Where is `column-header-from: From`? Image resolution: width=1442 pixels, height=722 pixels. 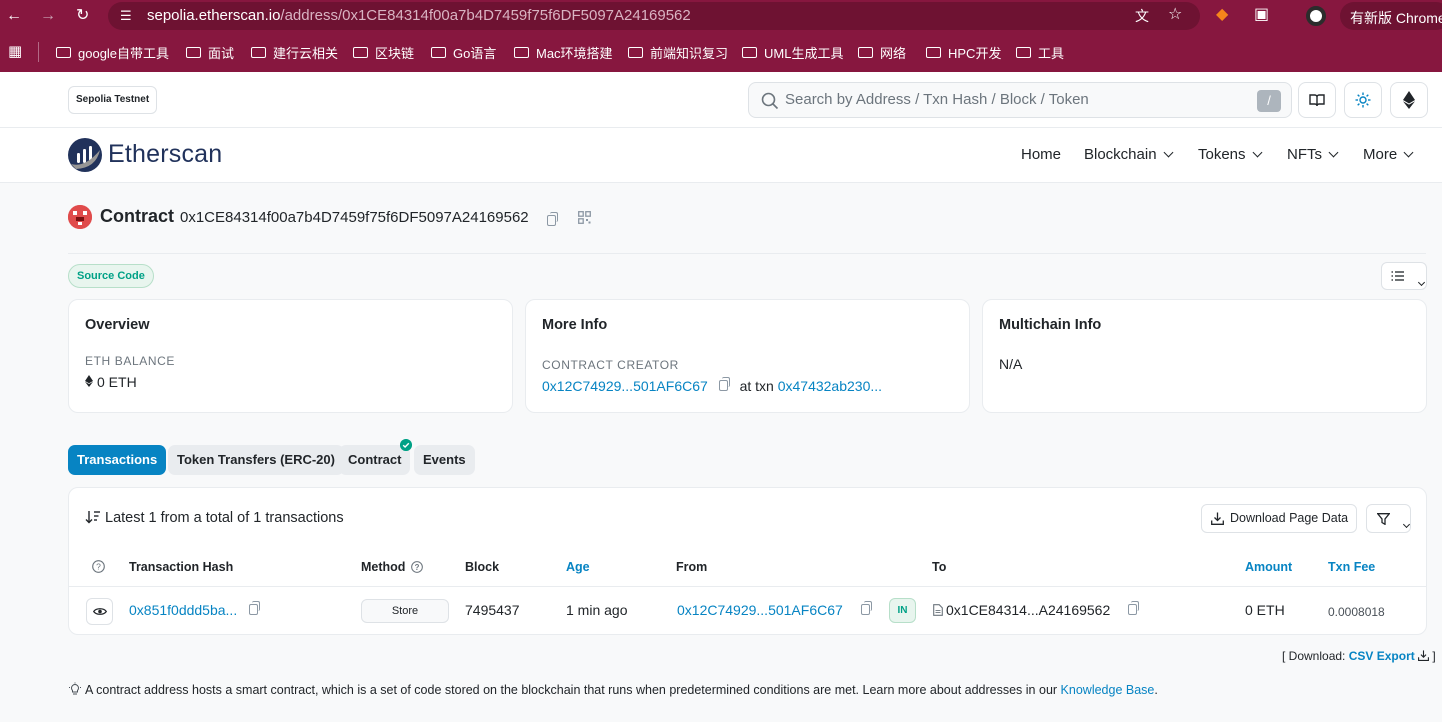
column-header-from: From is located at coordinates (692, 567).